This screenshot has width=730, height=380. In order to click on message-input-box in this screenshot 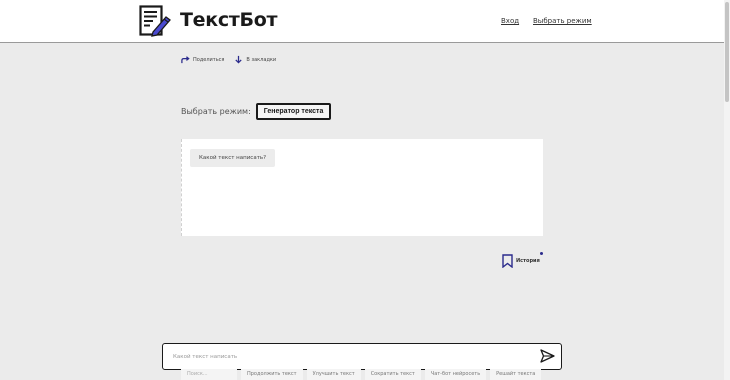, I will do `click(362, 356)`.